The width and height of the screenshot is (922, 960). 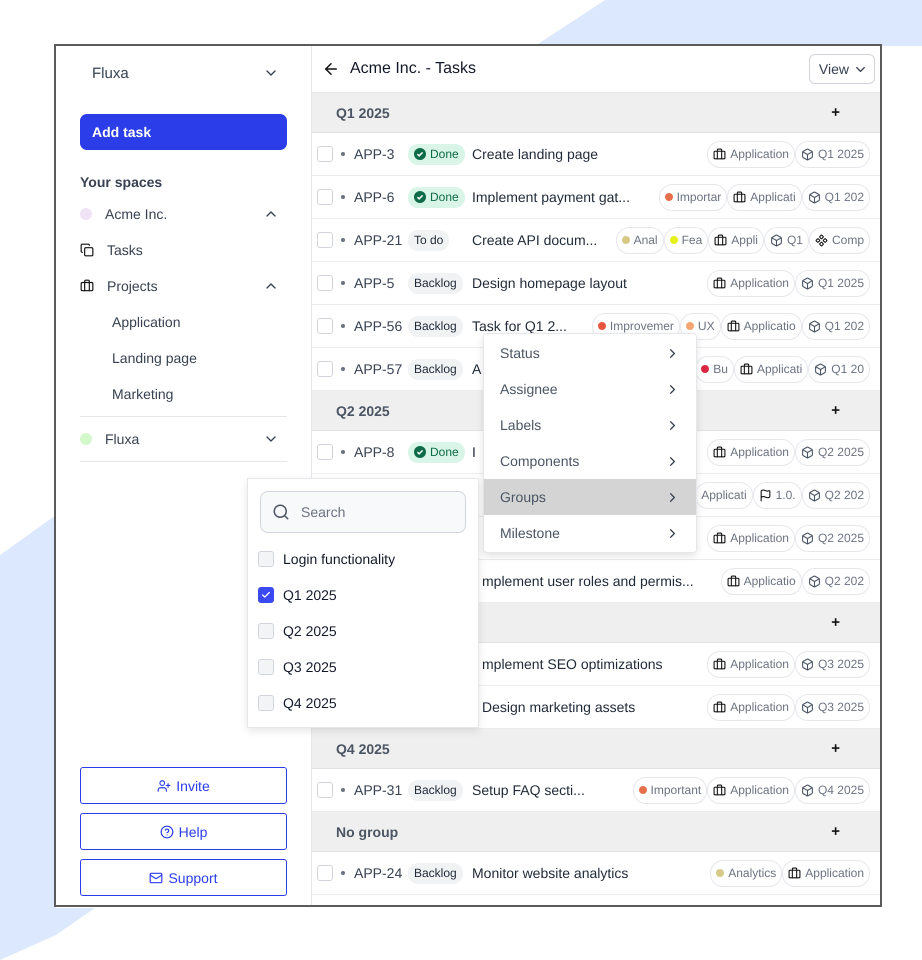 I want to click on sidebar-item: Marketing, so click(x=195, y=394).